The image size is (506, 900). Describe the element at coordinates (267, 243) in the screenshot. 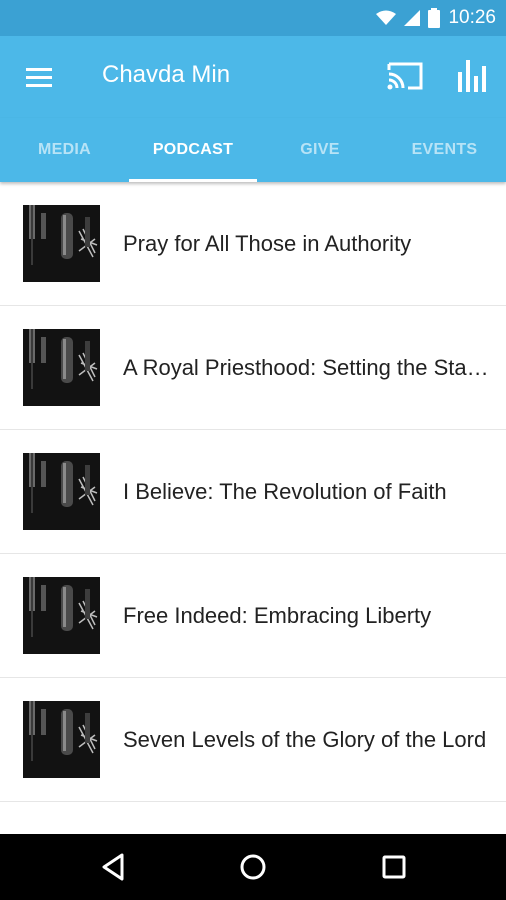

I see `podcast-title: Pray for All Those in Authority` at that location.